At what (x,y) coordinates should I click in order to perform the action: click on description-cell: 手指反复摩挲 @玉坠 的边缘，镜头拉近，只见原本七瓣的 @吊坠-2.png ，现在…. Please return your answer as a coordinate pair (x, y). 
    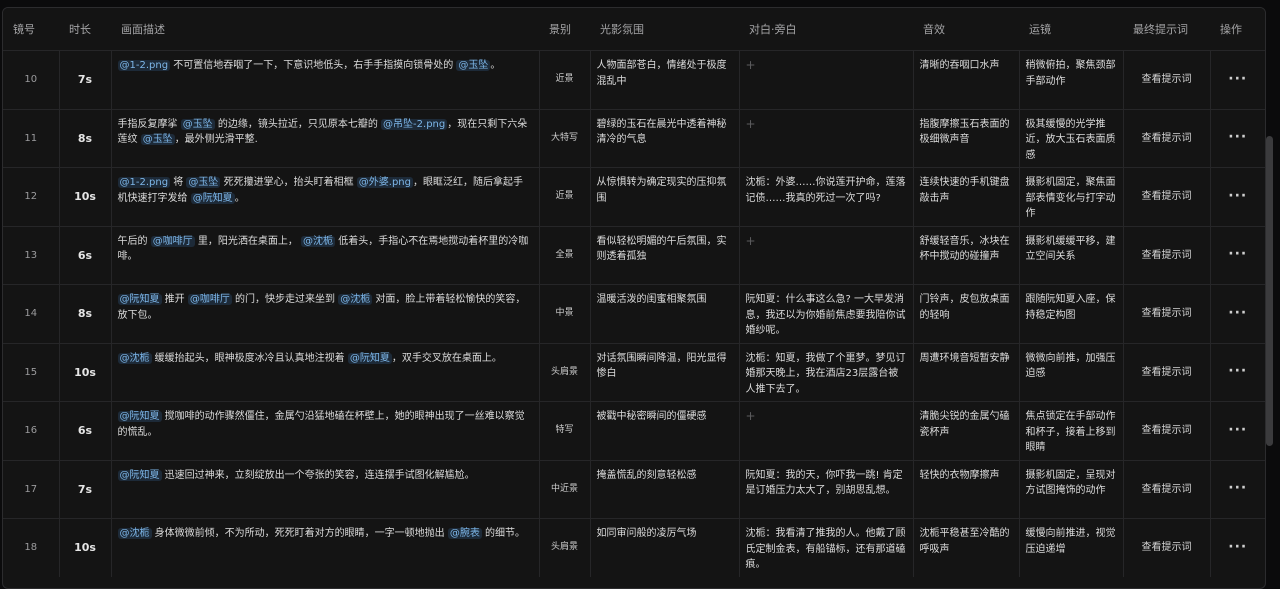
    Looking at the image, I should click on (325, 138).